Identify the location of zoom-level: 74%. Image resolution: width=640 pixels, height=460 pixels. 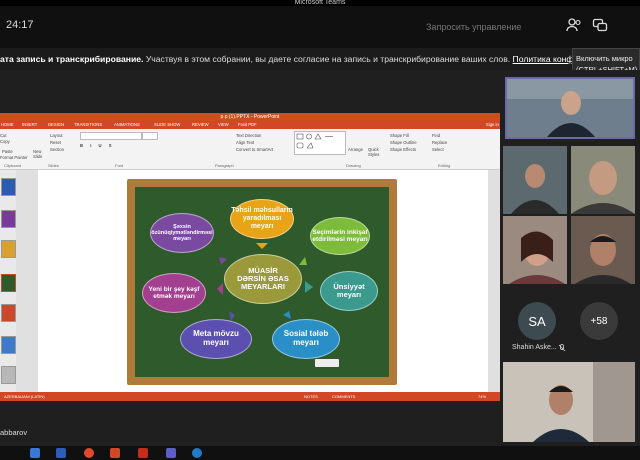
(482, 396).